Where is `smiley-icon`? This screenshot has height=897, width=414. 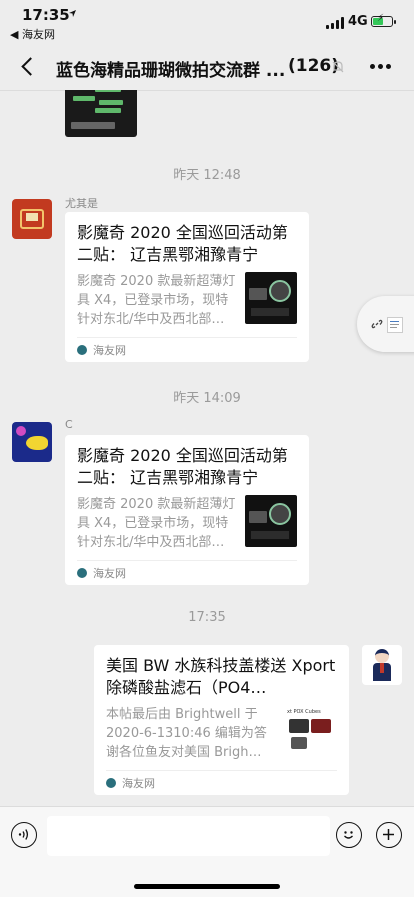
smiley-icon is located at coordinates (348, 835).